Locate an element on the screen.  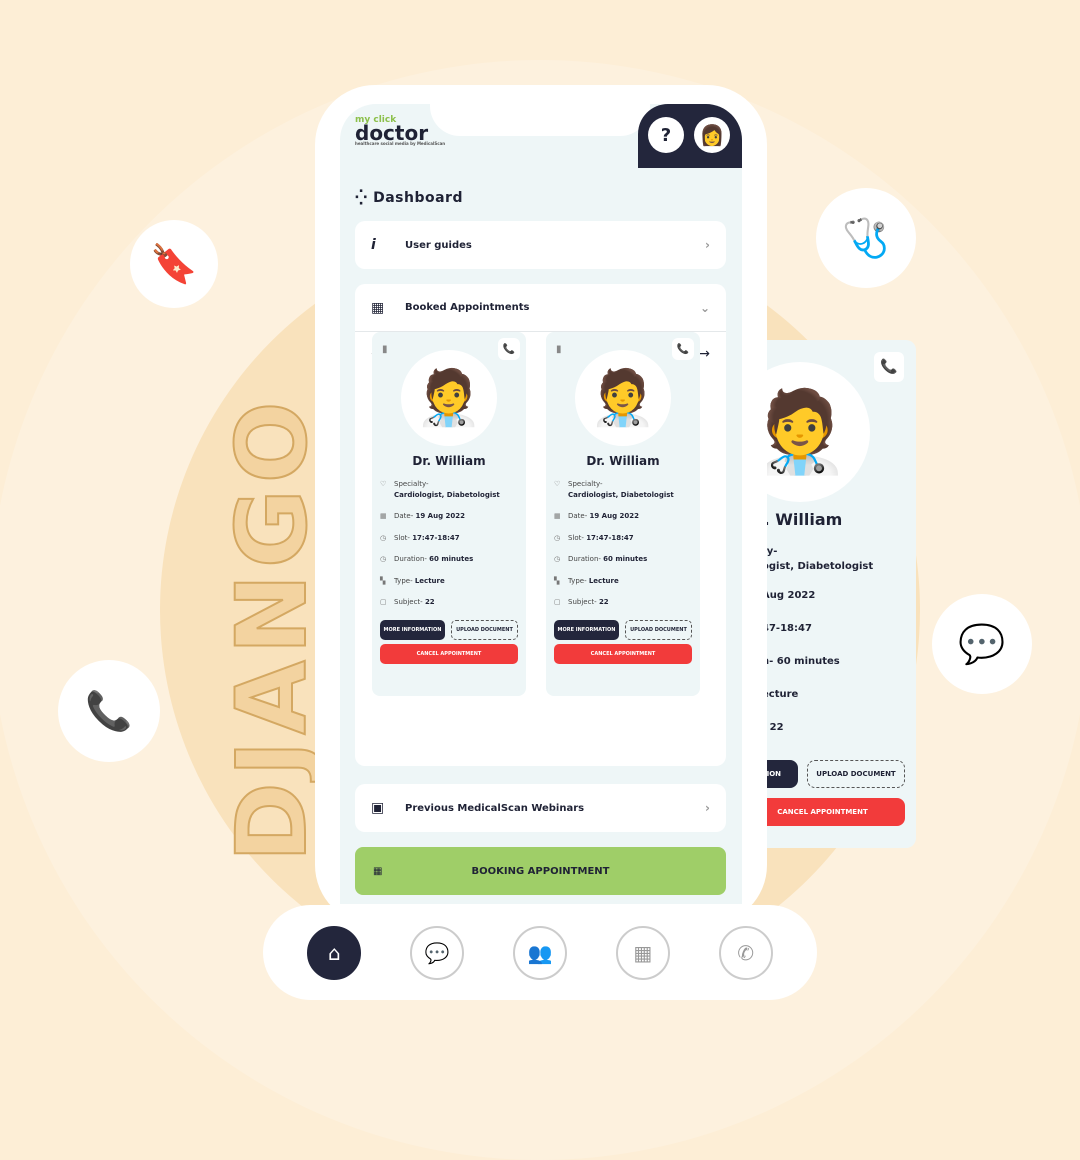
info-icon: i is located at coordinates (373, 245).